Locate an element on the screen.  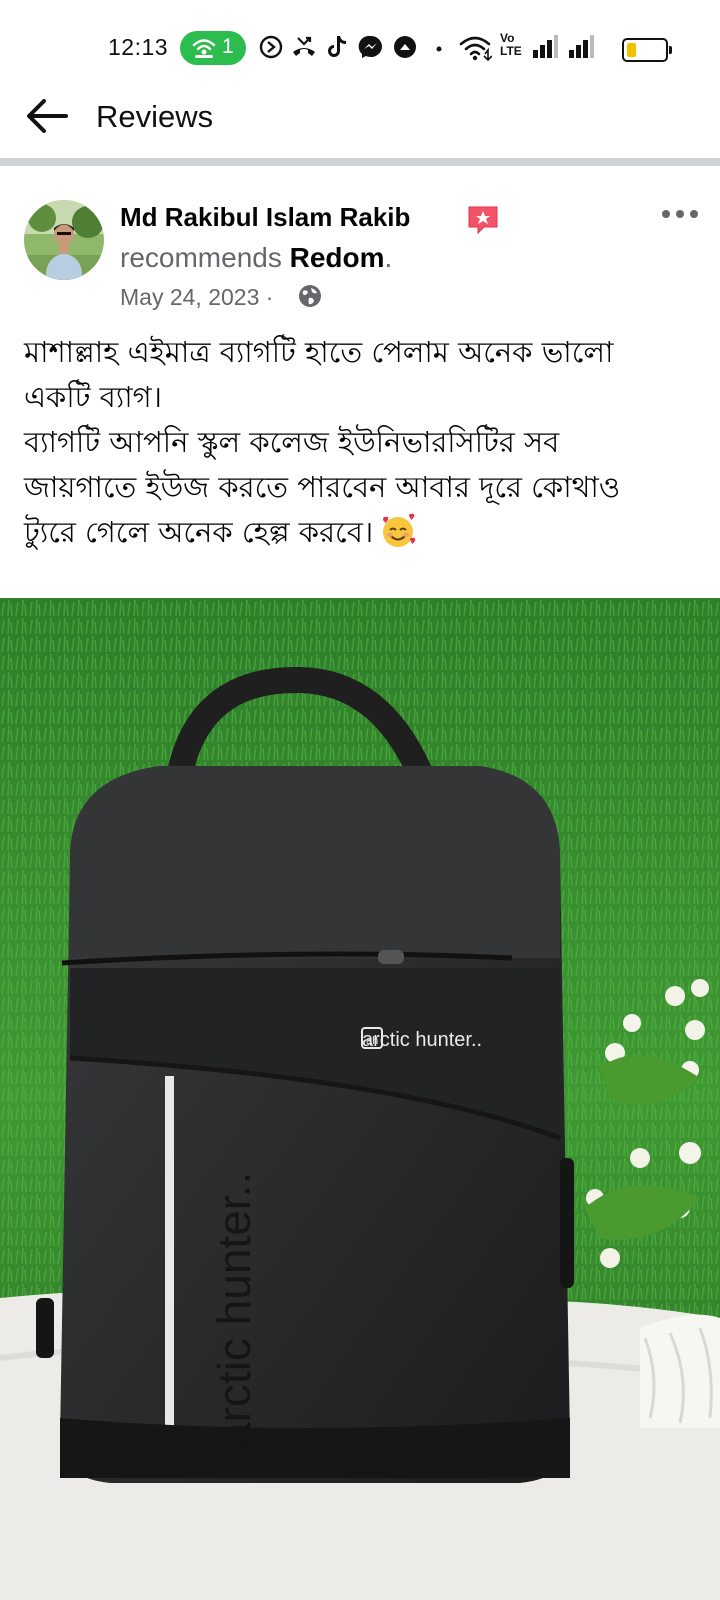
more-options-icon is located at coordinates (680, 214).